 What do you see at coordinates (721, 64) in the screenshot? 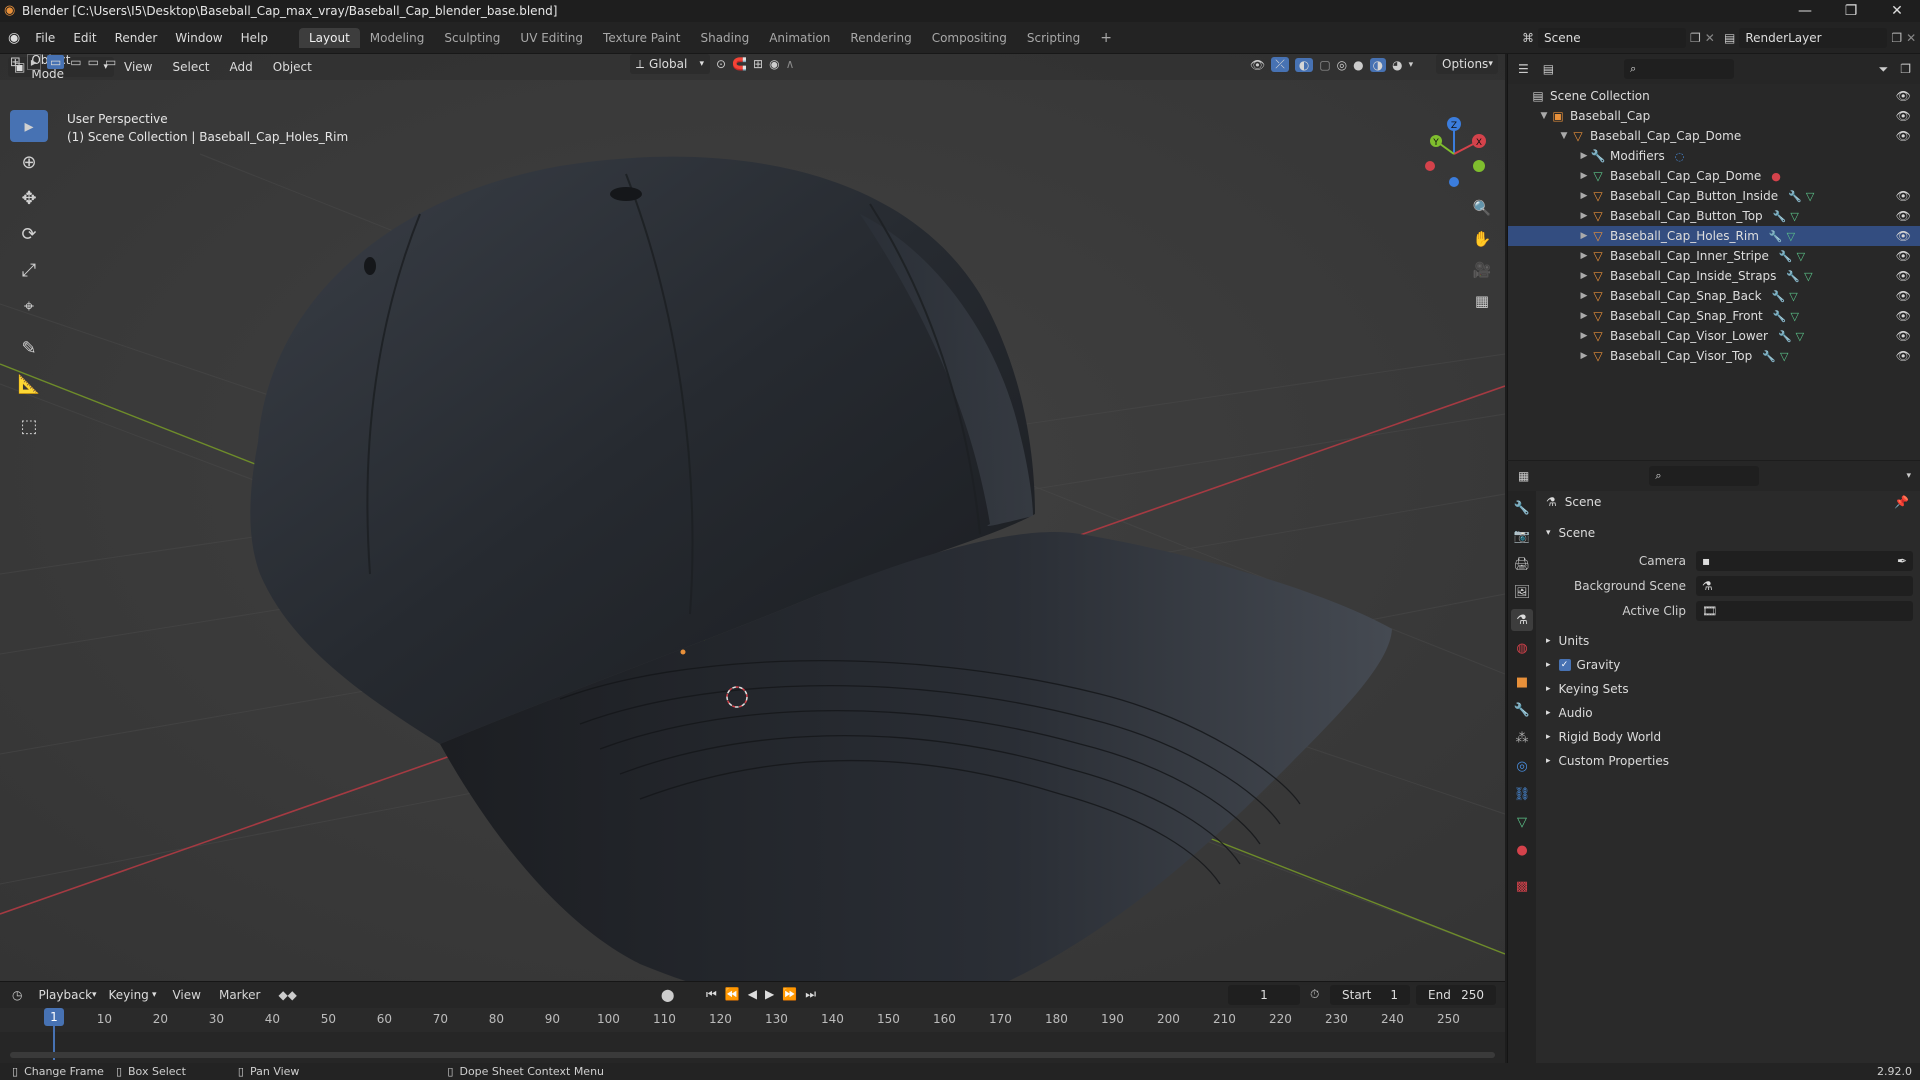
I see `pivot-point-icon: ⊙` at bounding box center [721, 64].